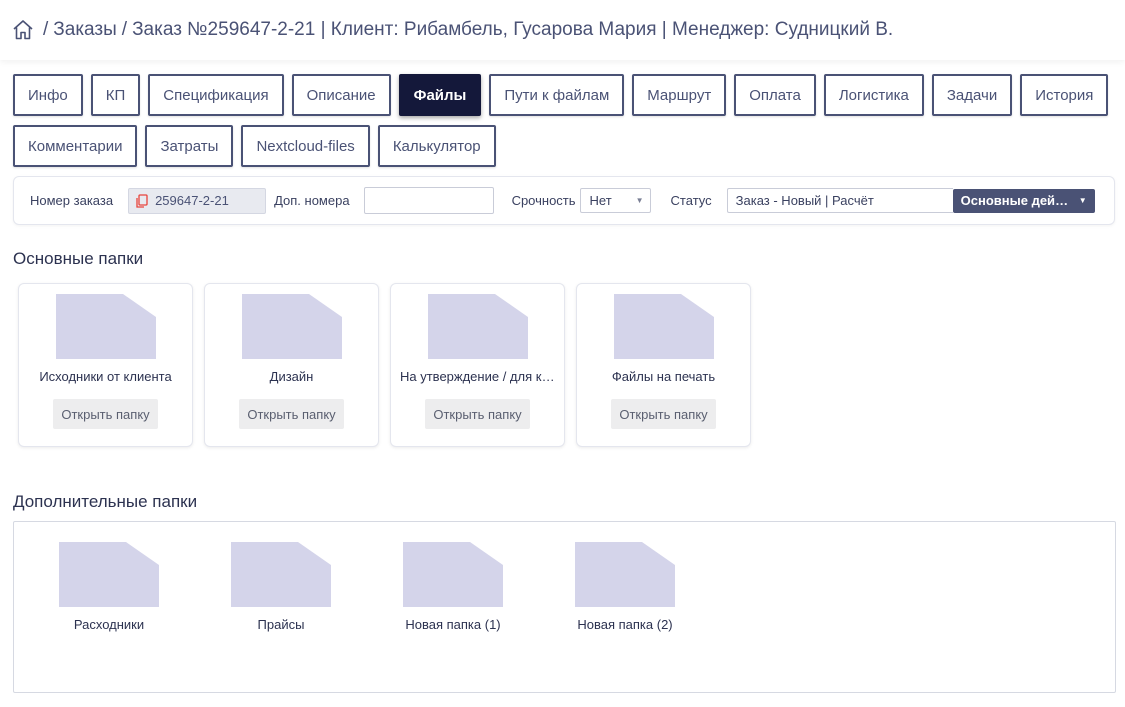  Describe the element at coordinates (312, 200) in the screenshot. I see `extra-numbers-label: Доп. номера` at that location.